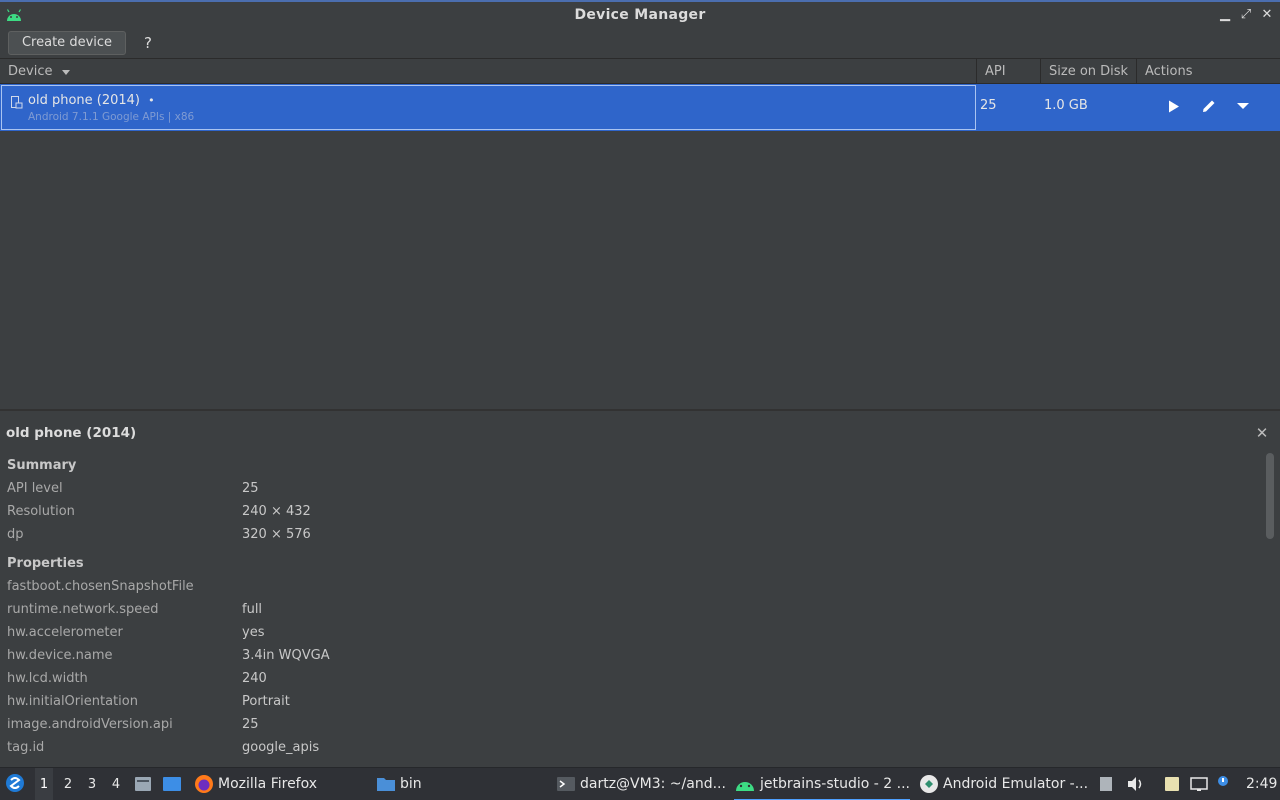  What do you see at coordinates (116, 784) in the screenshot?
I see `workspace-4: 4` at bounding box center [116, 784].